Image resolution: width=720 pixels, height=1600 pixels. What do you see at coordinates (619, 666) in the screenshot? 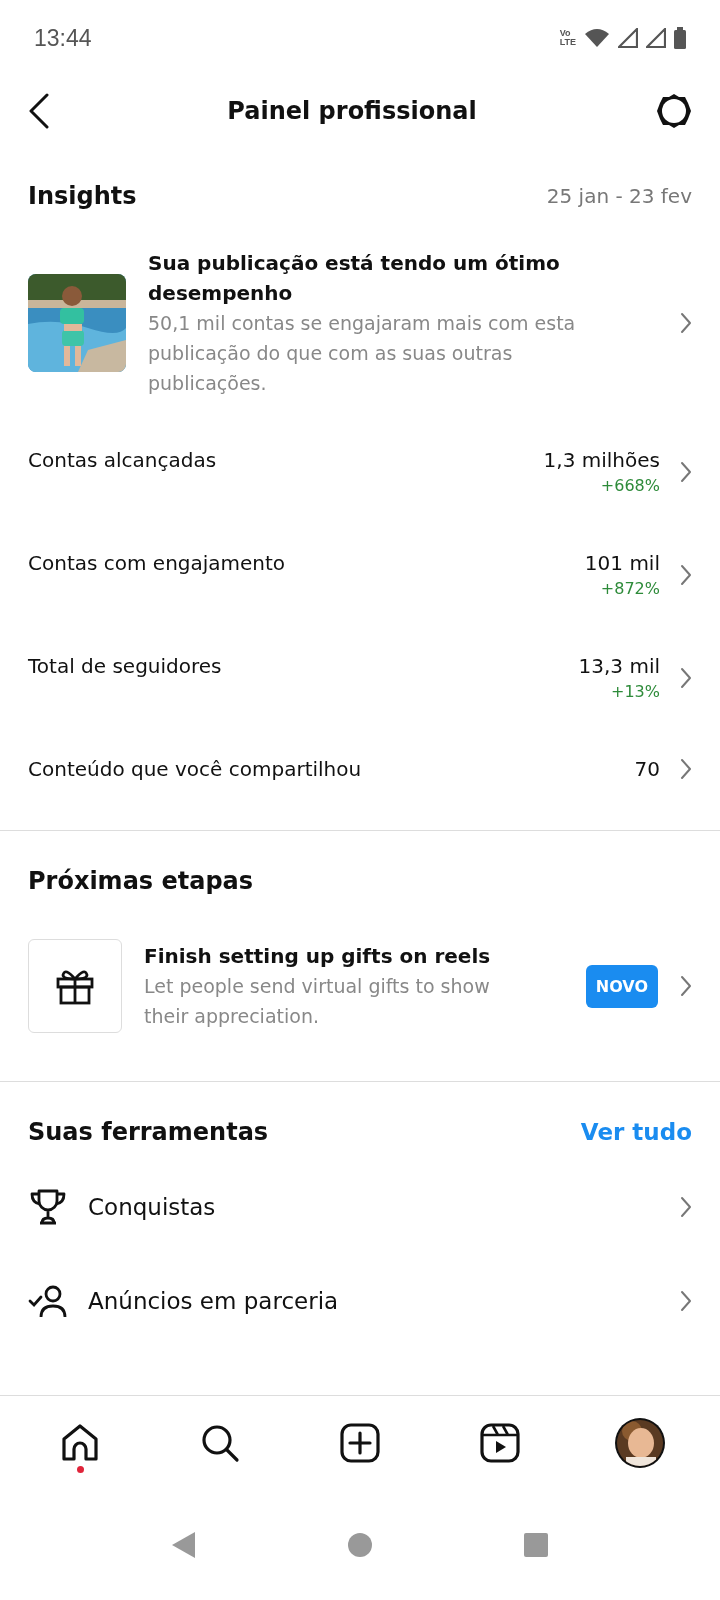
I see `metric-value: 13,3 mil` at bounding box center [619, 666].